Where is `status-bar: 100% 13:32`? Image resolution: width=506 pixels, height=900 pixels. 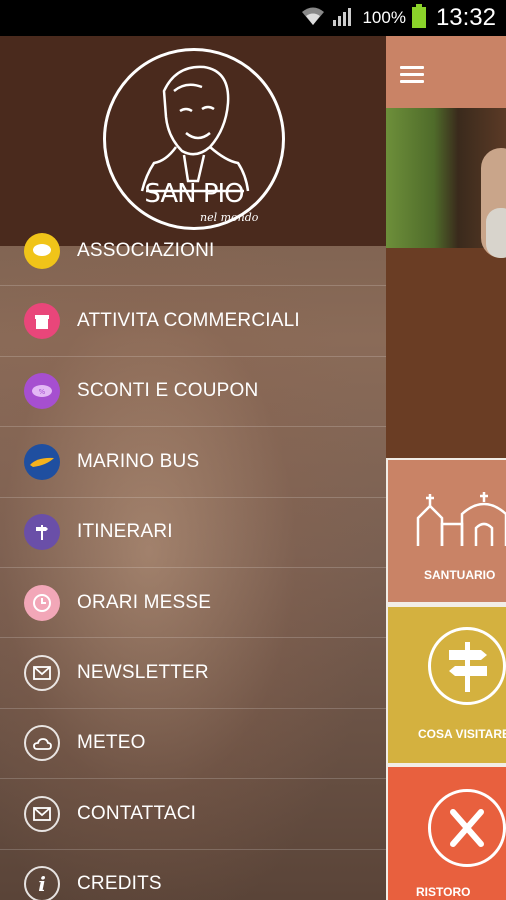 status-bar: 100% 13:32 is located at coordinates (253, 18).